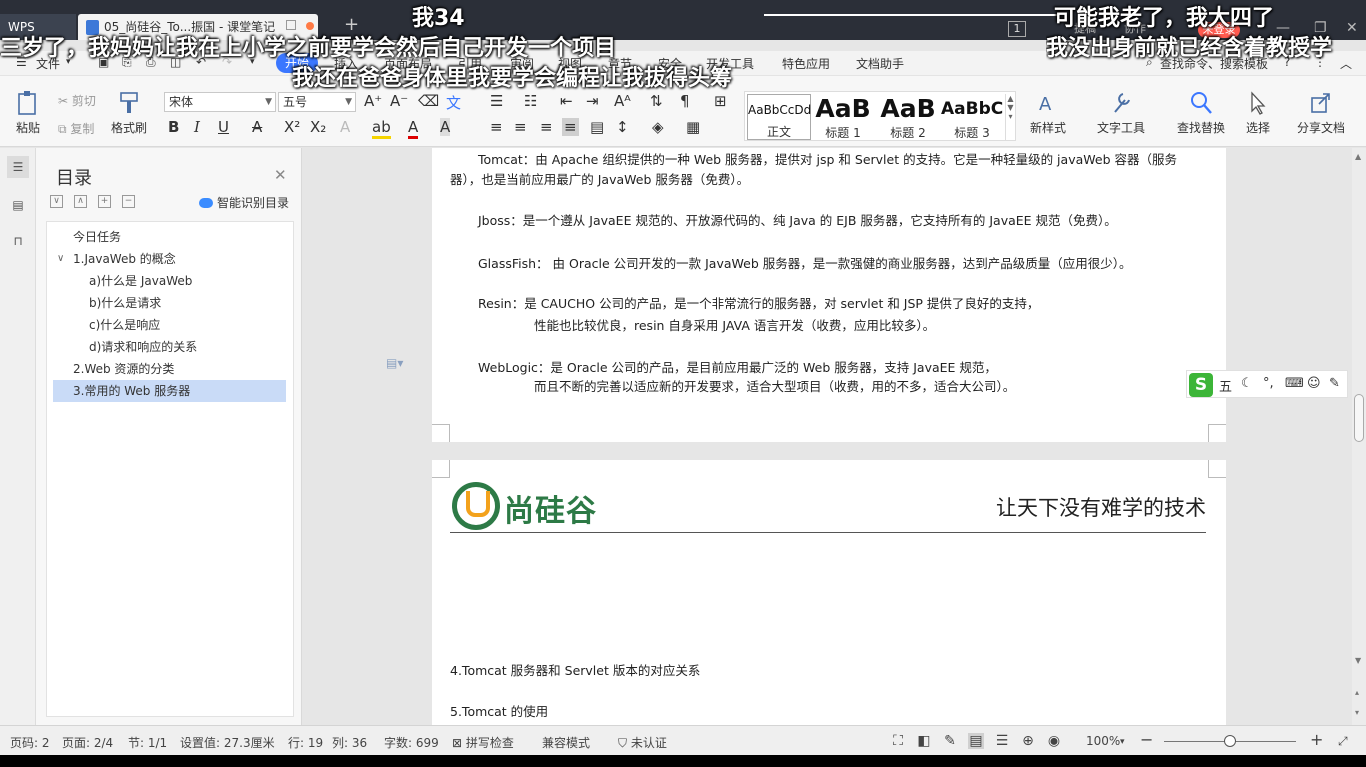 The width and height of the screenshot is (1366, 767). Describe the element at coordinates (1321, 113) in the screenshot. I see `share-doc-button: 分享文档` at that location.